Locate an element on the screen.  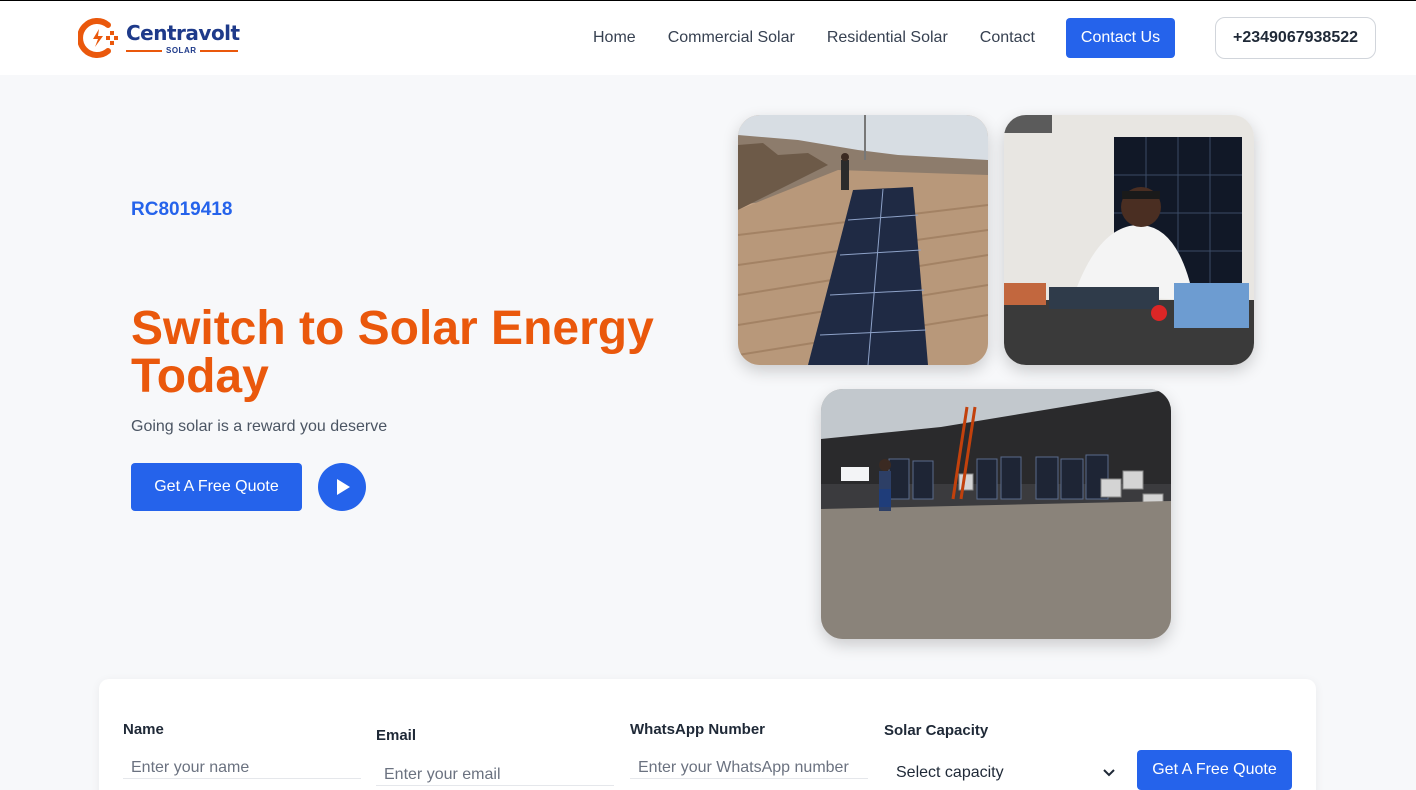
hero-subtitle: Going solar is a reward you deserve is located at coordinates (259, 426).